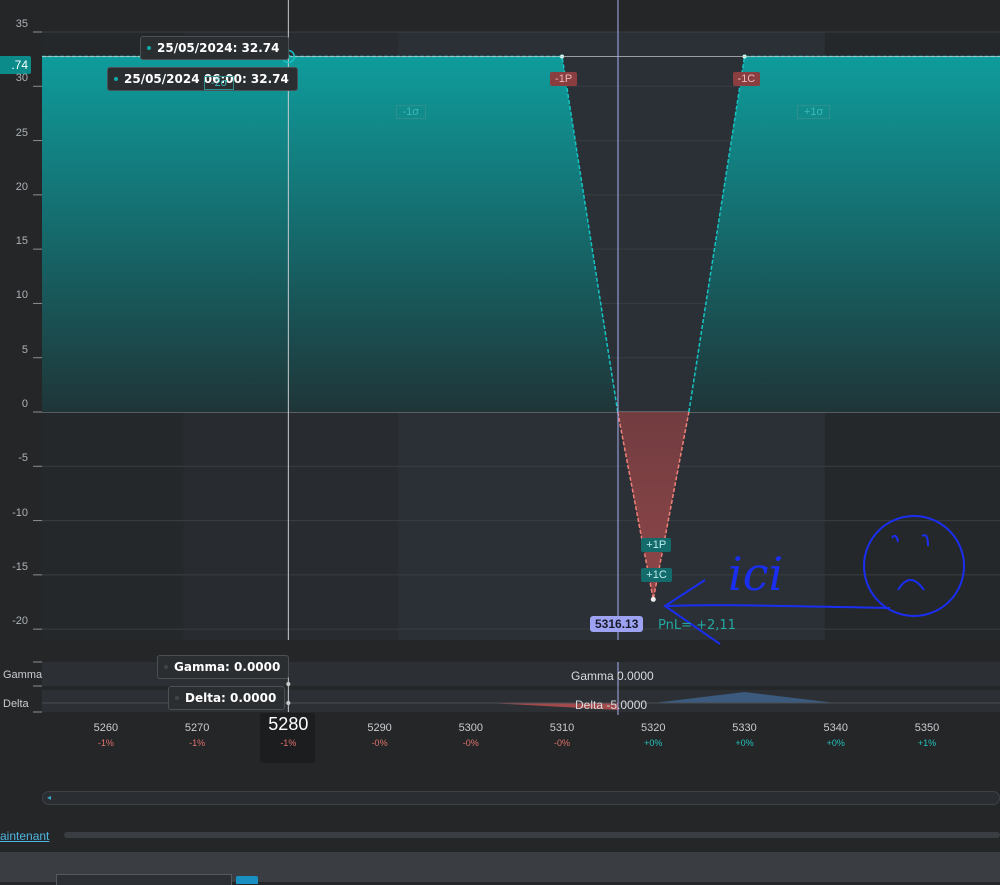 This screenshot has width=1000, height=885. I want to click on y-tick-label: -20, so click(20, 621).